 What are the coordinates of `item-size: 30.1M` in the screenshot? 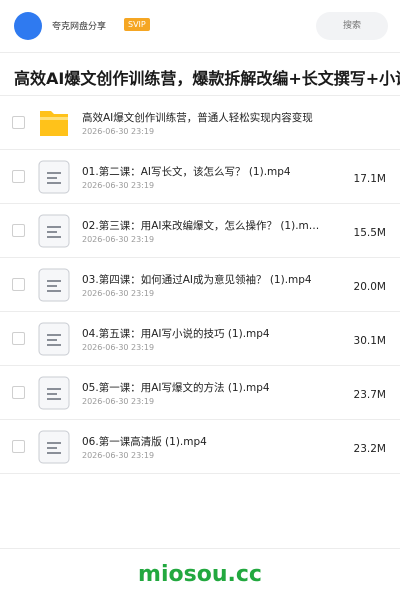 It's located at (369, 341).